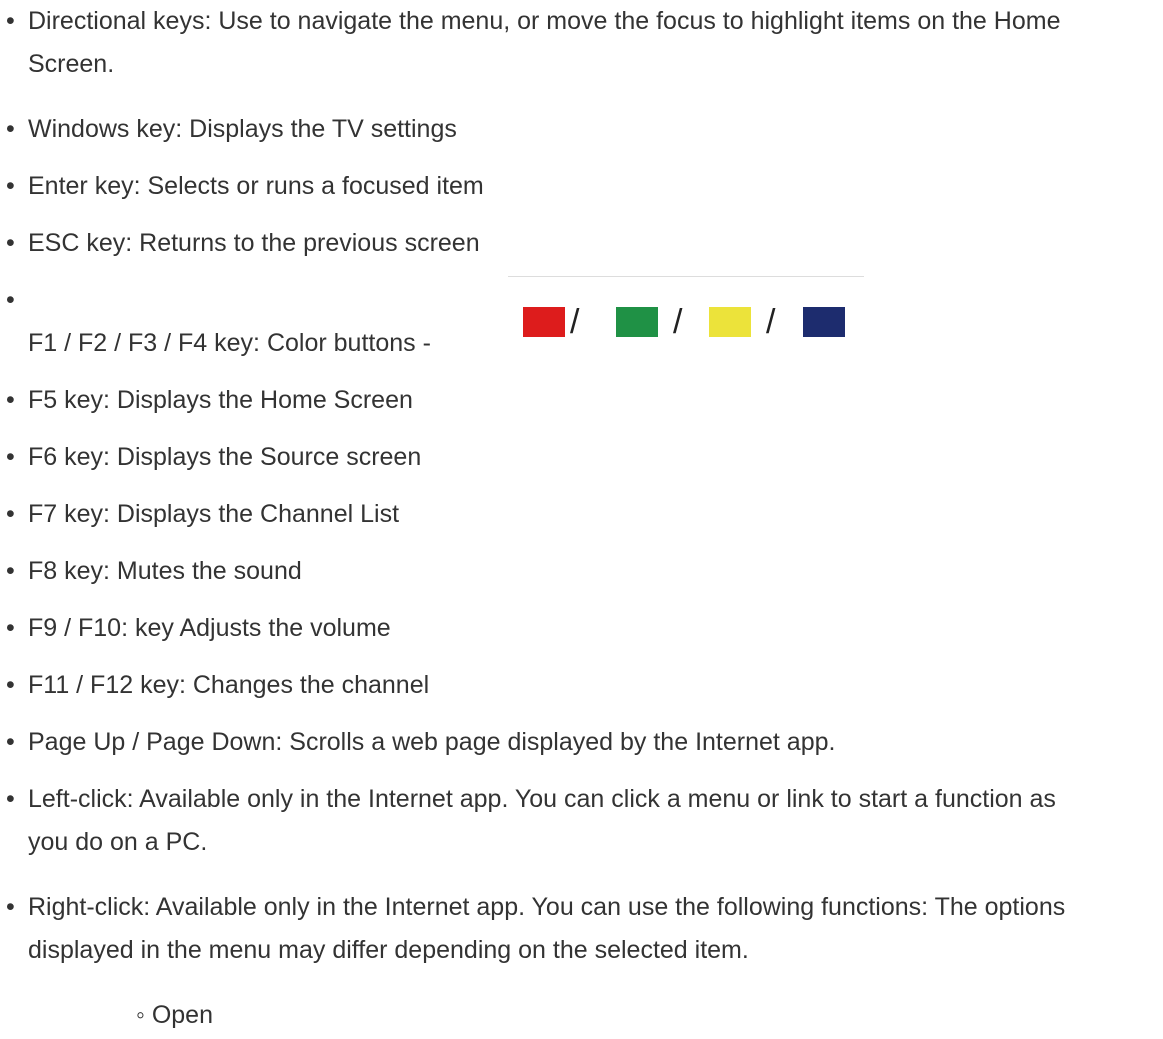 The width and height of the screenshot is (1163, 1039). What do you see at coordinates (165, 571) in the screenshot?
I see `list-item-text: F8 key: Mutes the sound` at bounding box center [165, 571].